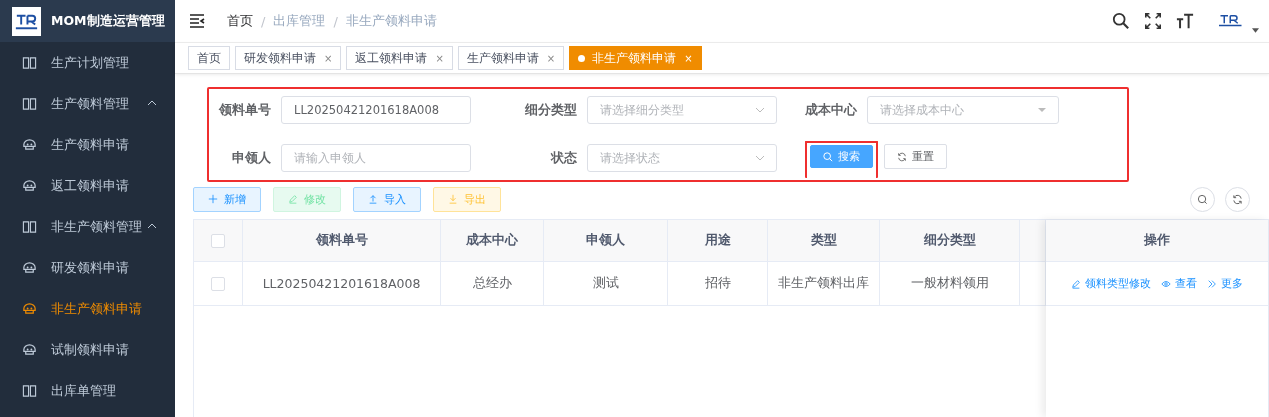 The width and height of the screenshot is (1269, 417). I want to click on table-cell: 测试, so click(605, 283).